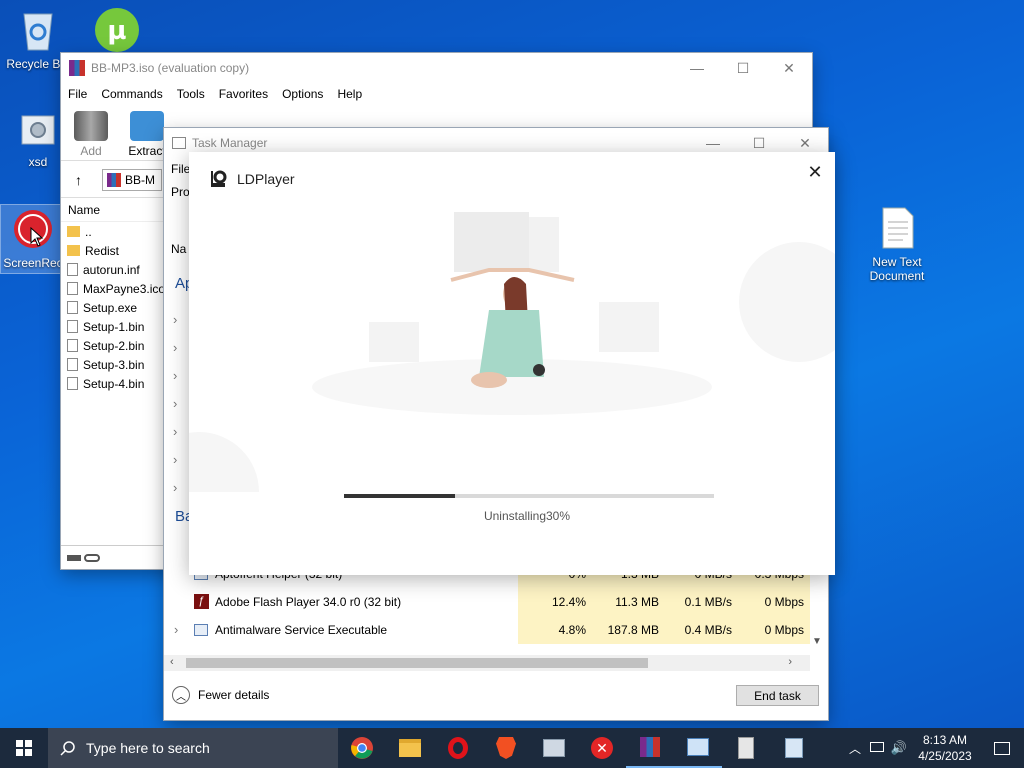  I want to click on file-row: Setup-2.bin, so click(112, 345).